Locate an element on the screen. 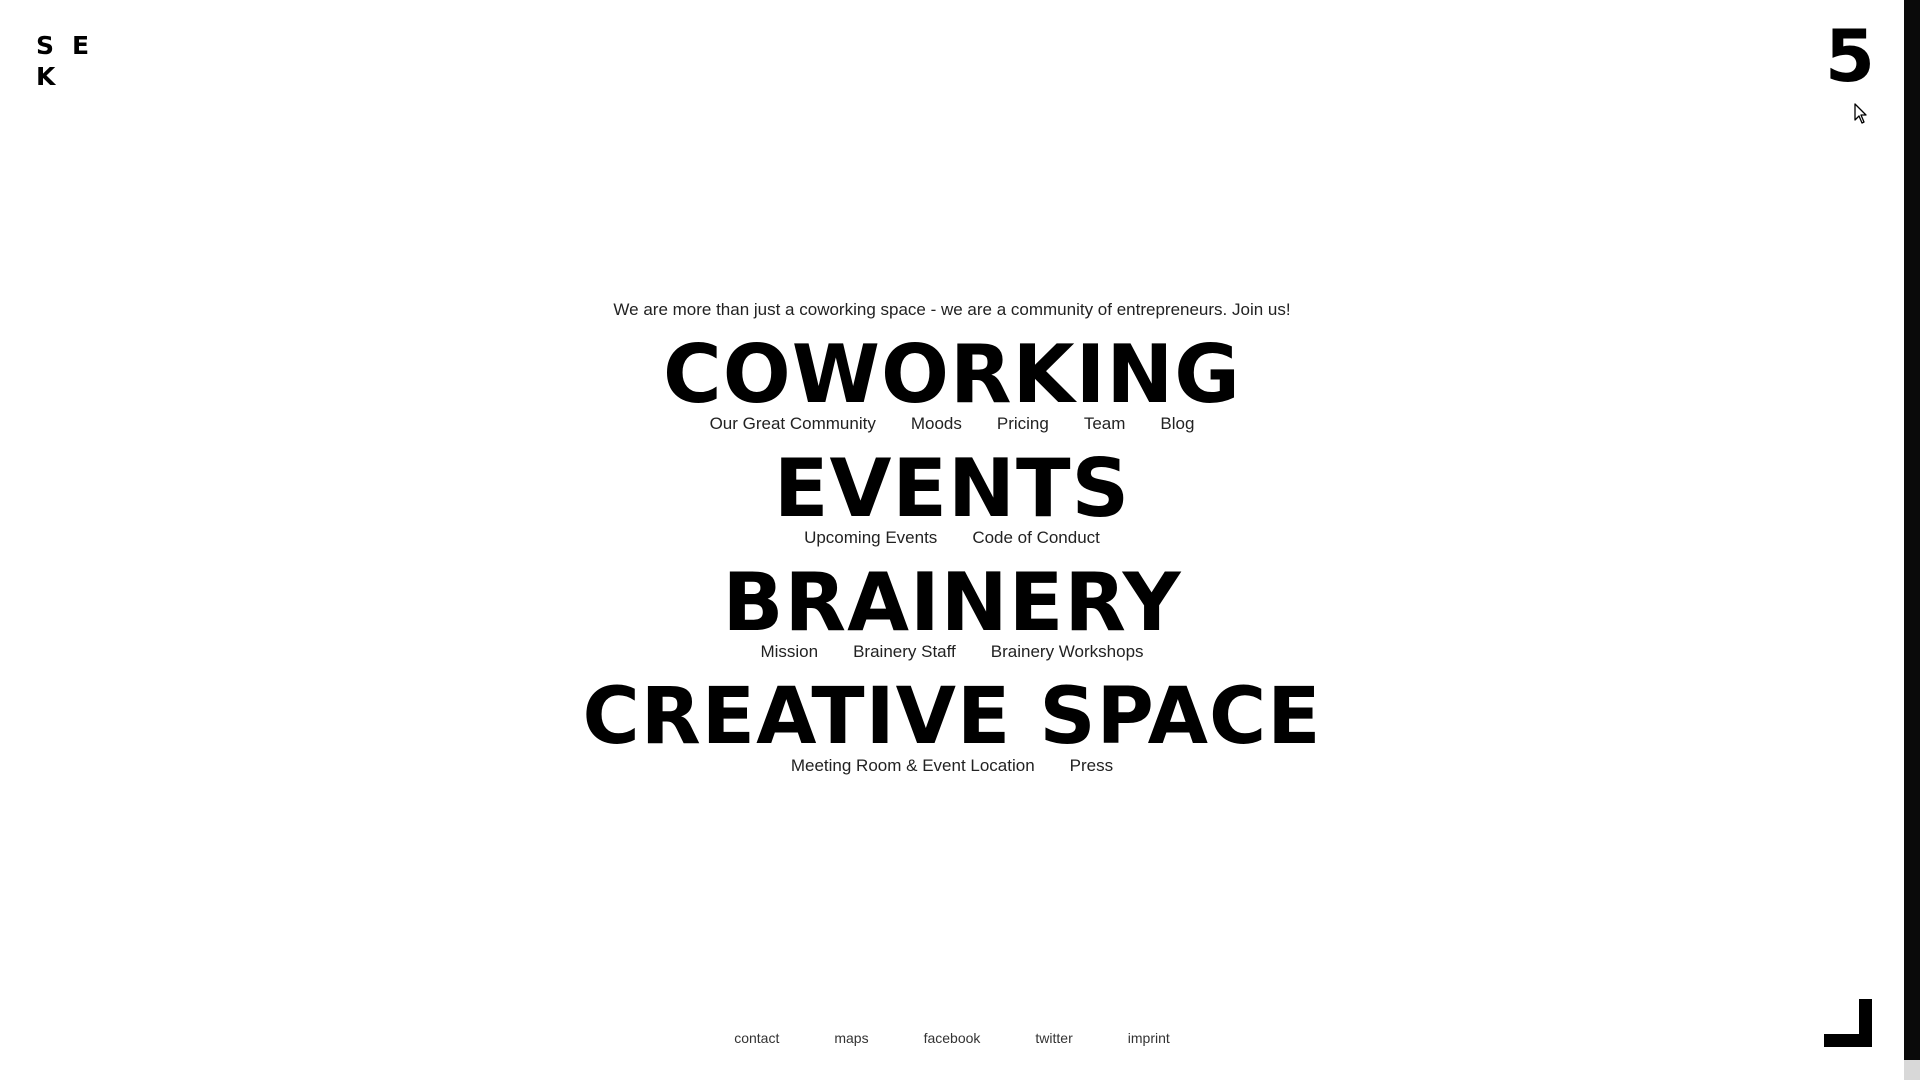 This screenshot has width=1920, height=1080. link-team: Team is located at coordinates (1105, 426).